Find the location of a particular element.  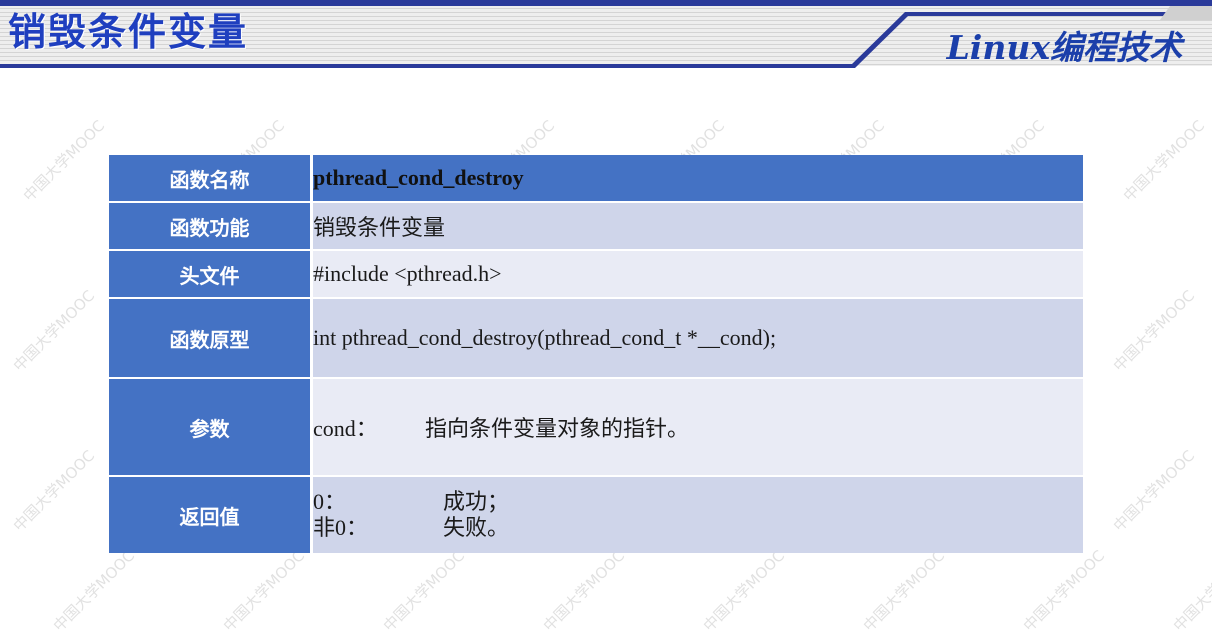

slide-title: 销毁条件变量 is located at coordinates (128, 31).